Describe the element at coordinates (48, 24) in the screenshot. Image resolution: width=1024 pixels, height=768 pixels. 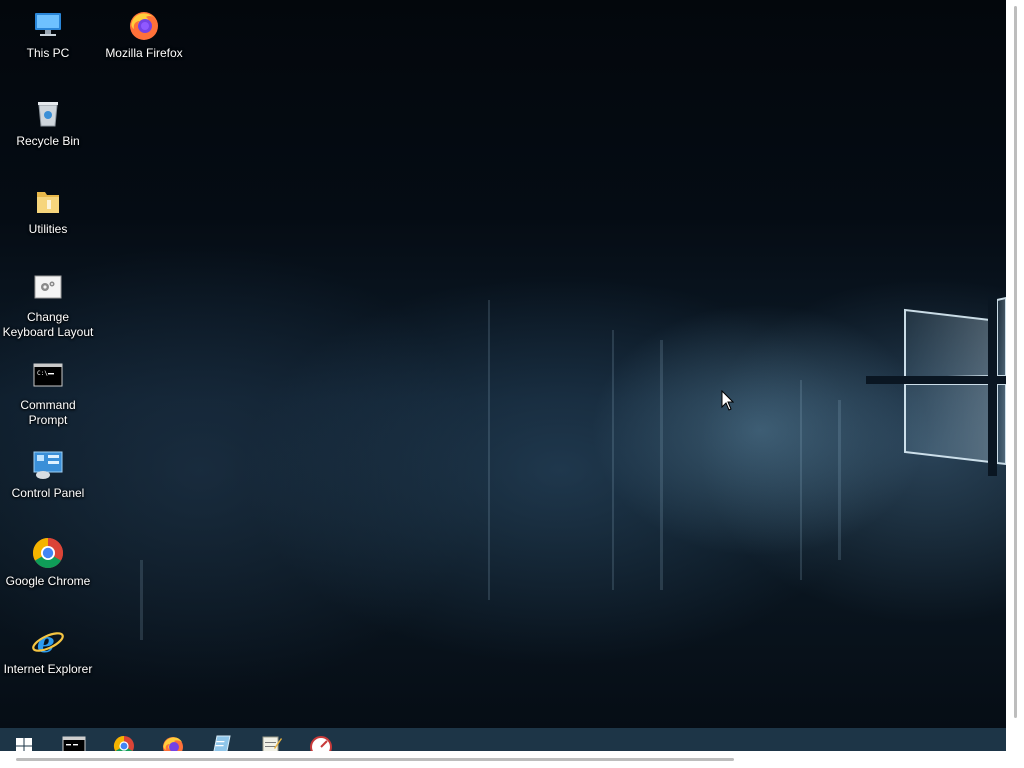
I see `this-pc-icon` at that location.